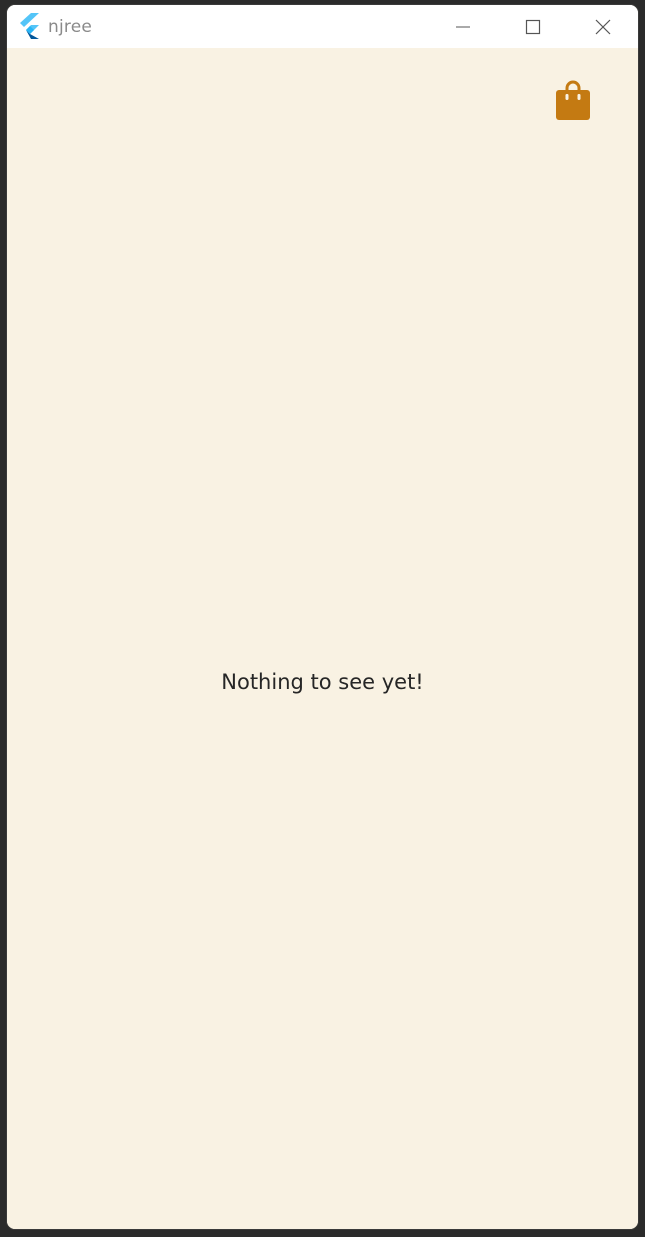 The width and height of the screenshot is (645, 1237). I want to click on minimize-button, so click(463, 26).